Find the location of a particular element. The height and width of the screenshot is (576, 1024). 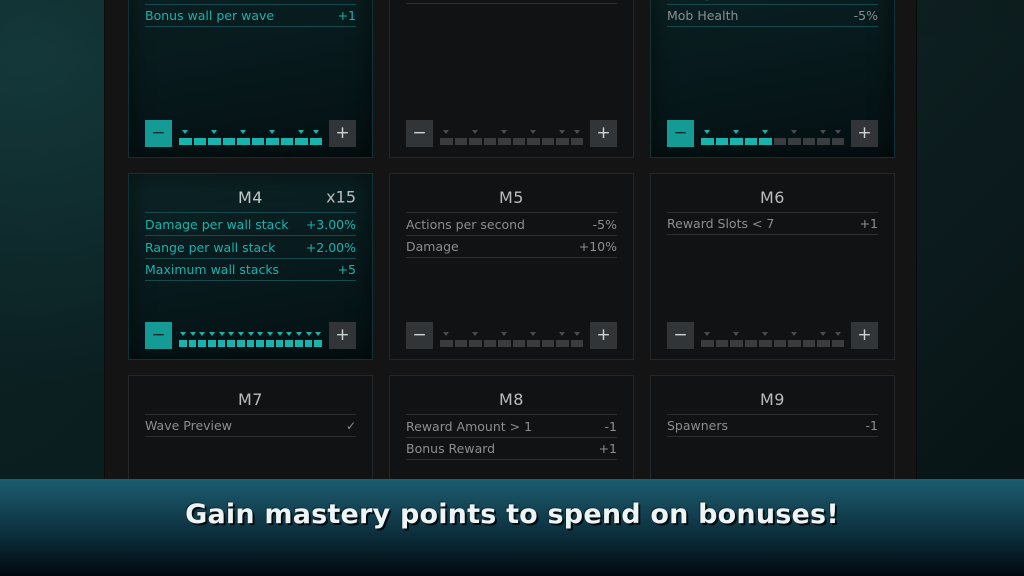

card-title: M9 is located at coordinates (772, 399).